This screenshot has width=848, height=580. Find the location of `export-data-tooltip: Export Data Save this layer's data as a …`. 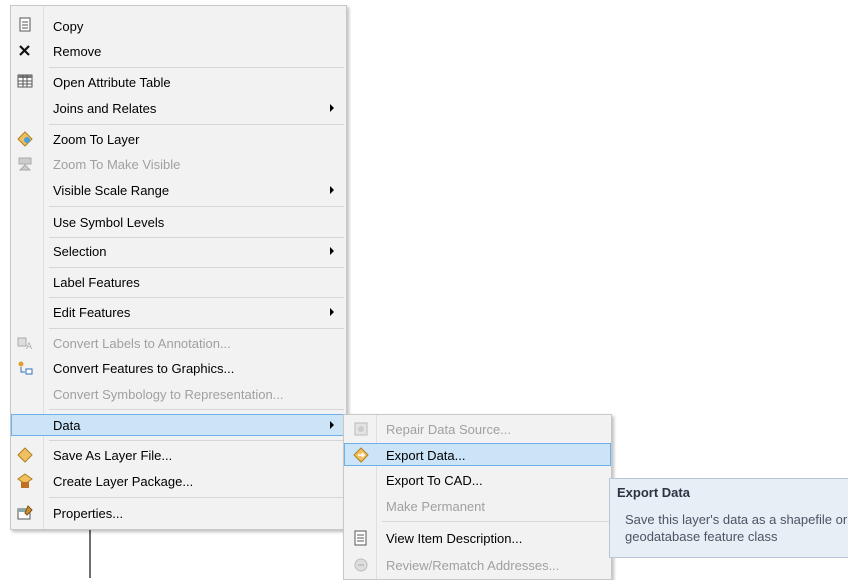

export-data-tooltip: Export Data Save this layer's data as a … is located at coordinates (728, 518).